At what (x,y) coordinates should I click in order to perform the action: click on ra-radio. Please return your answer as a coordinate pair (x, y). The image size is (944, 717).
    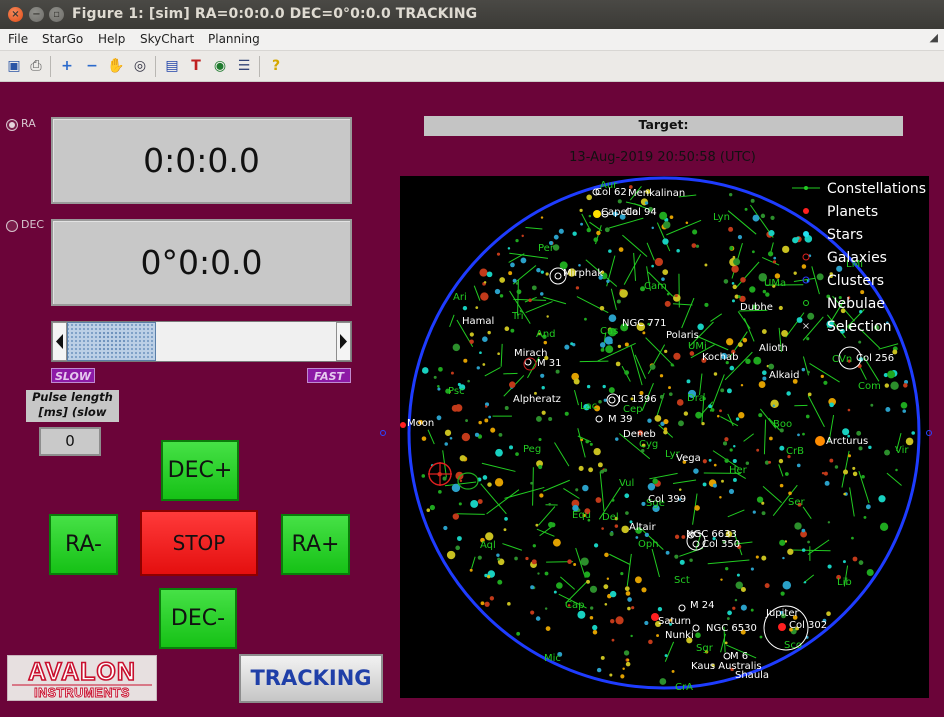
    Looking at the image, I should click on (12, 125).